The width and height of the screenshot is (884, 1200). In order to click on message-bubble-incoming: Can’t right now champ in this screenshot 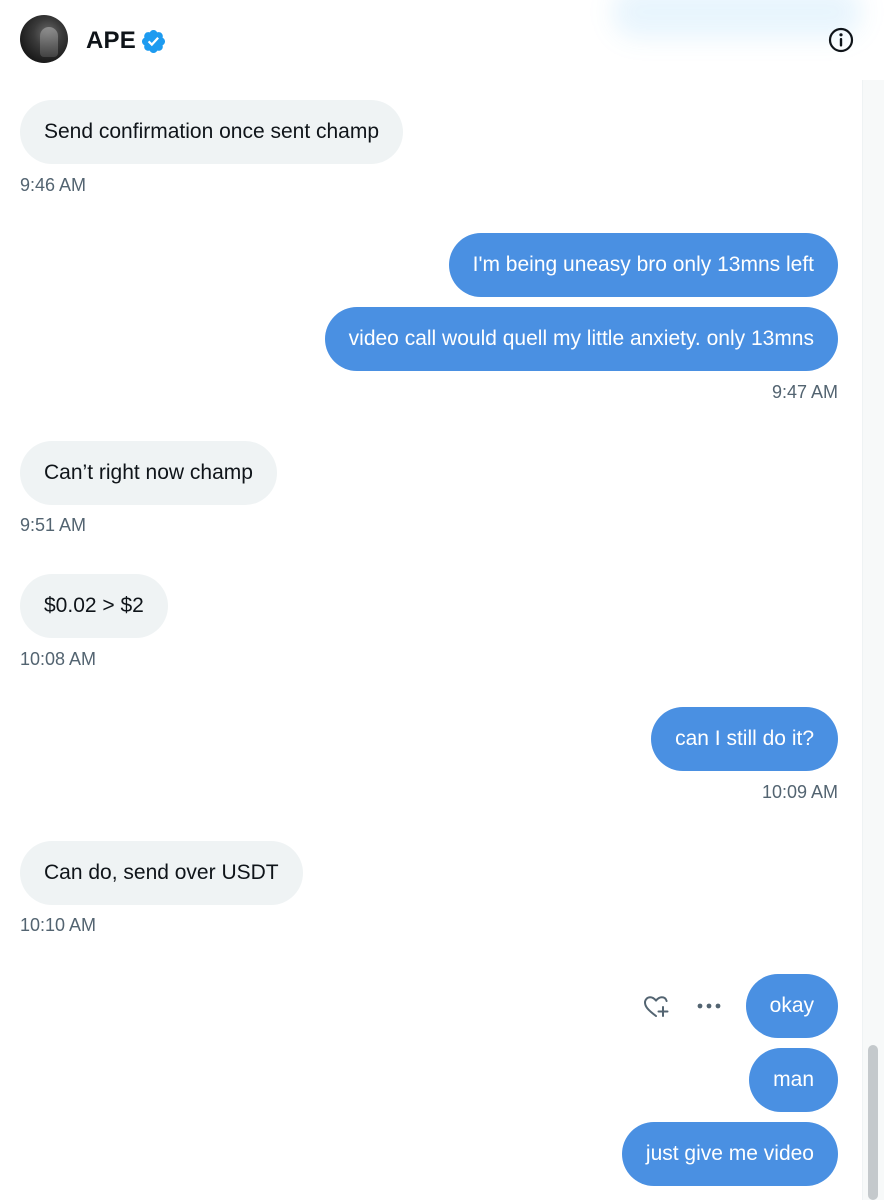, I will do `click(148, 473)`.